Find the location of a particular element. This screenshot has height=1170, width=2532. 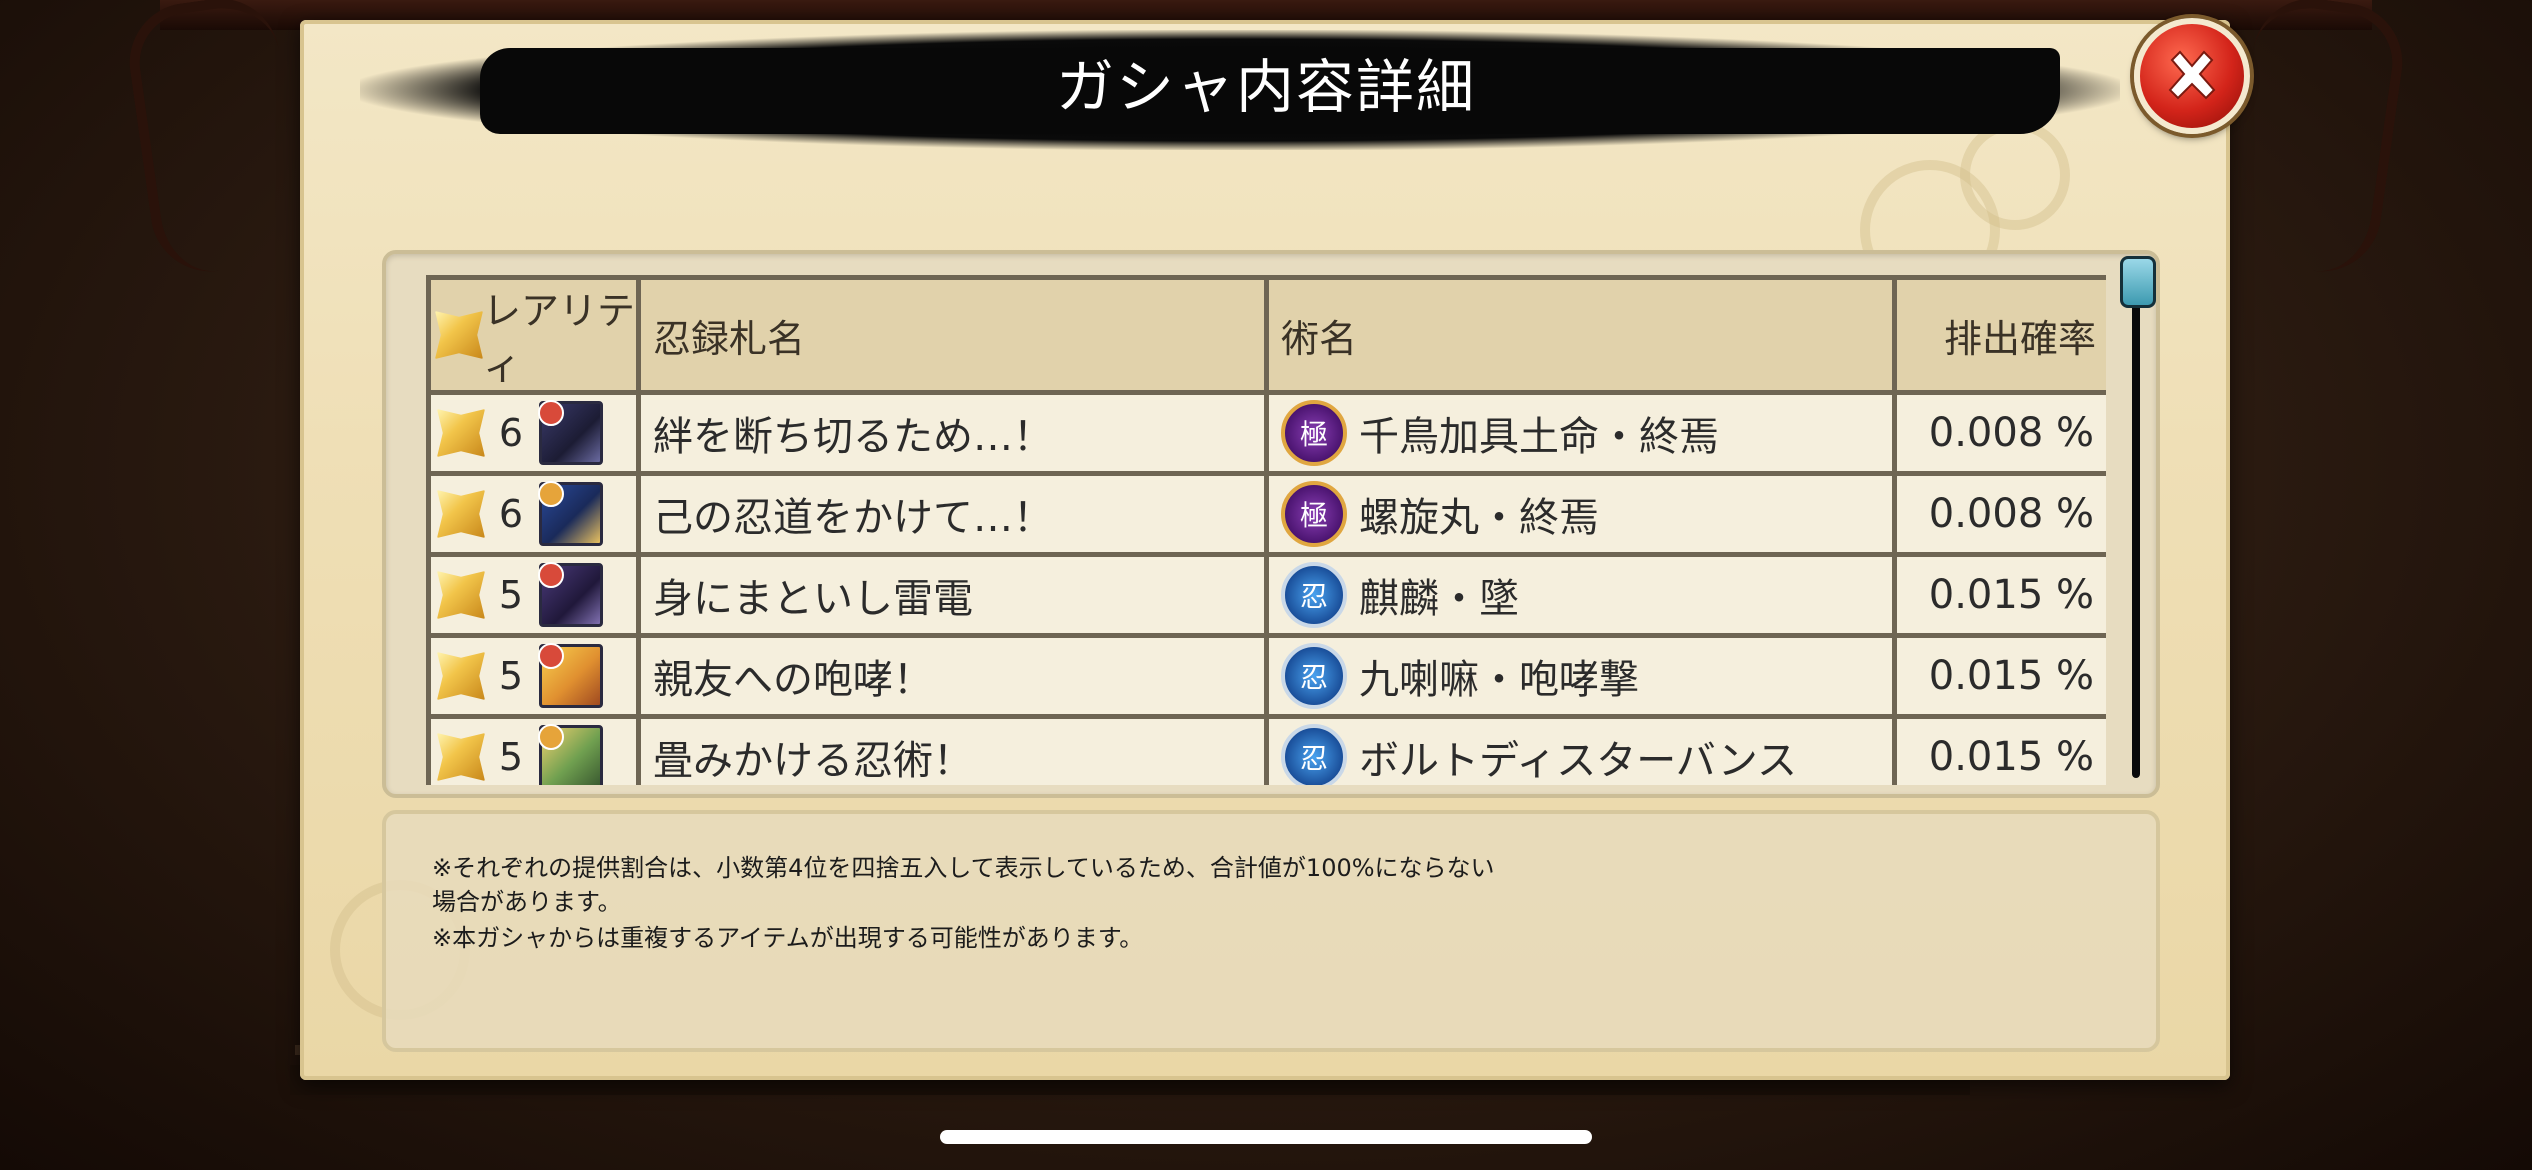

jutsu-cell: 忍 九喇嘛・咆哮撃 is located at coordinates (1580, 676).